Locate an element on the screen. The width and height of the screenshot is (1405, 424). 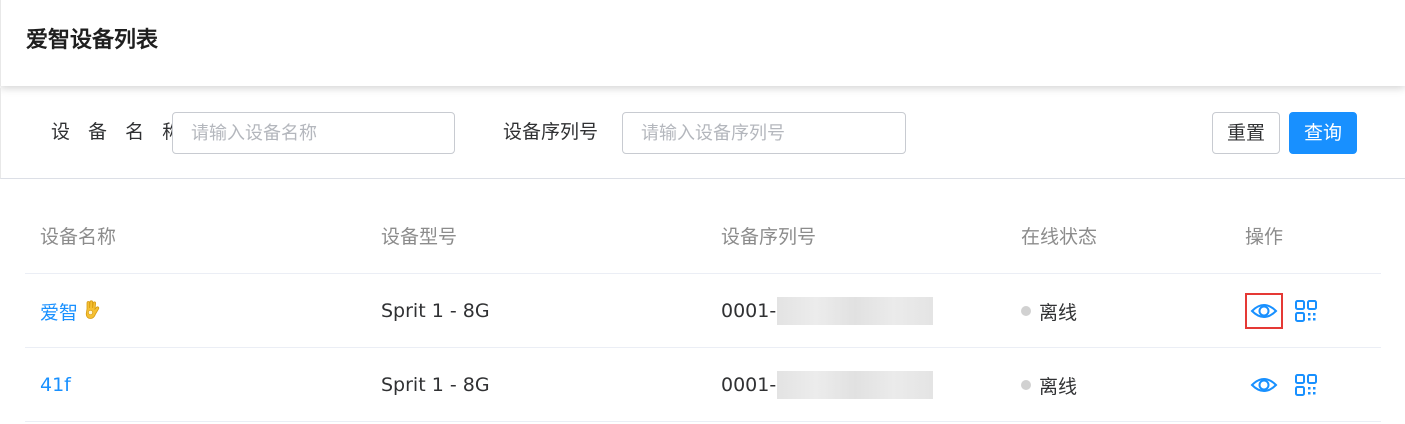
column-header-actions: 操作 is located at coordinates (1264, 237).